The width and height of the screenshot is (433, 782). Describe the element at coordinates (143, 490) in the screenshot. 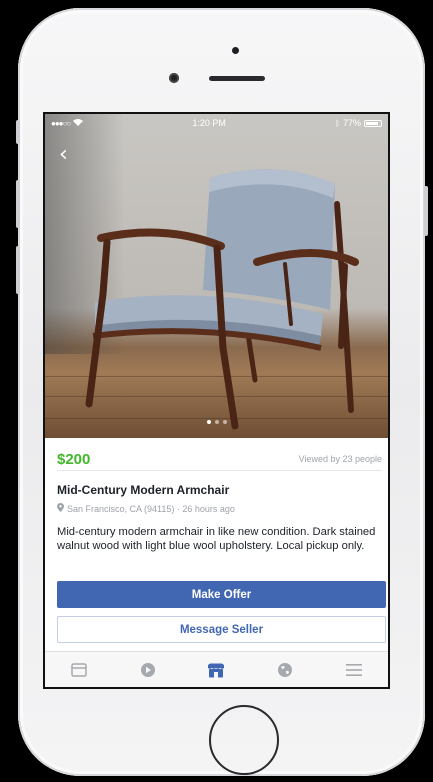

I see `listing-title: Mid-Century Modern Armchair` at that location.